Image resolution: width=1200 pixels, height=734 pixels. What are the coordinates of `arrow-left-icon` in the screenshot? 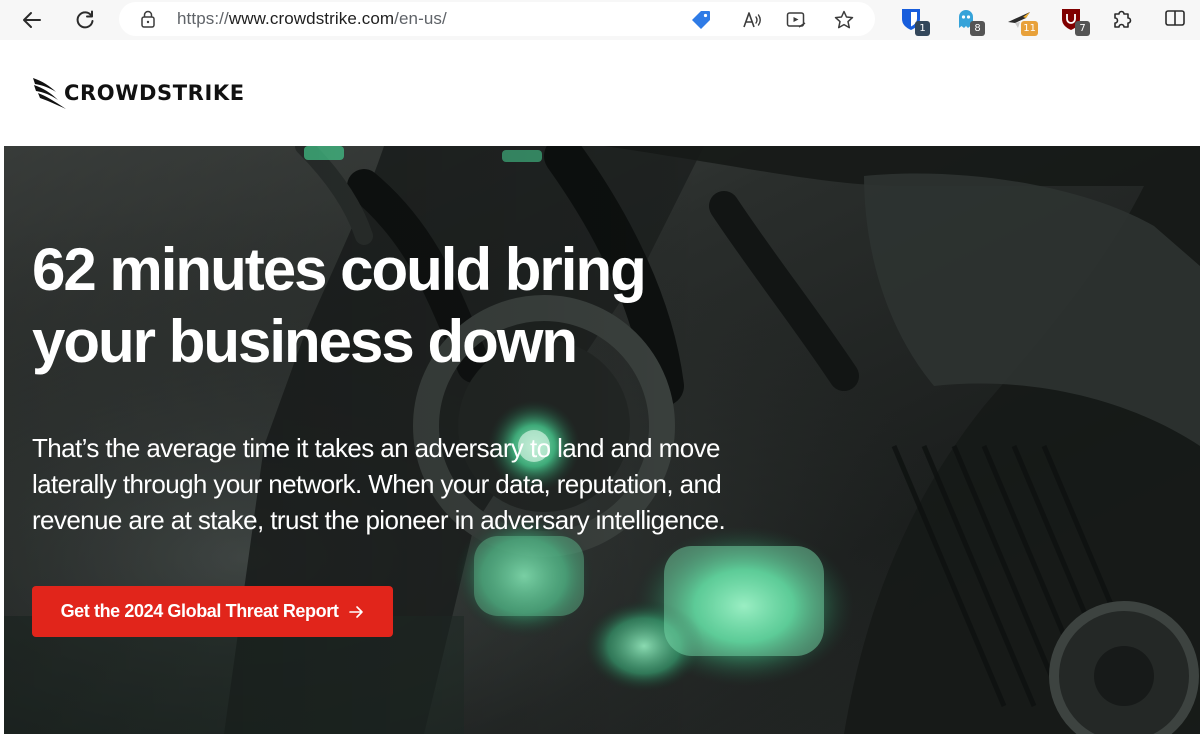 It's located at (32, 20).